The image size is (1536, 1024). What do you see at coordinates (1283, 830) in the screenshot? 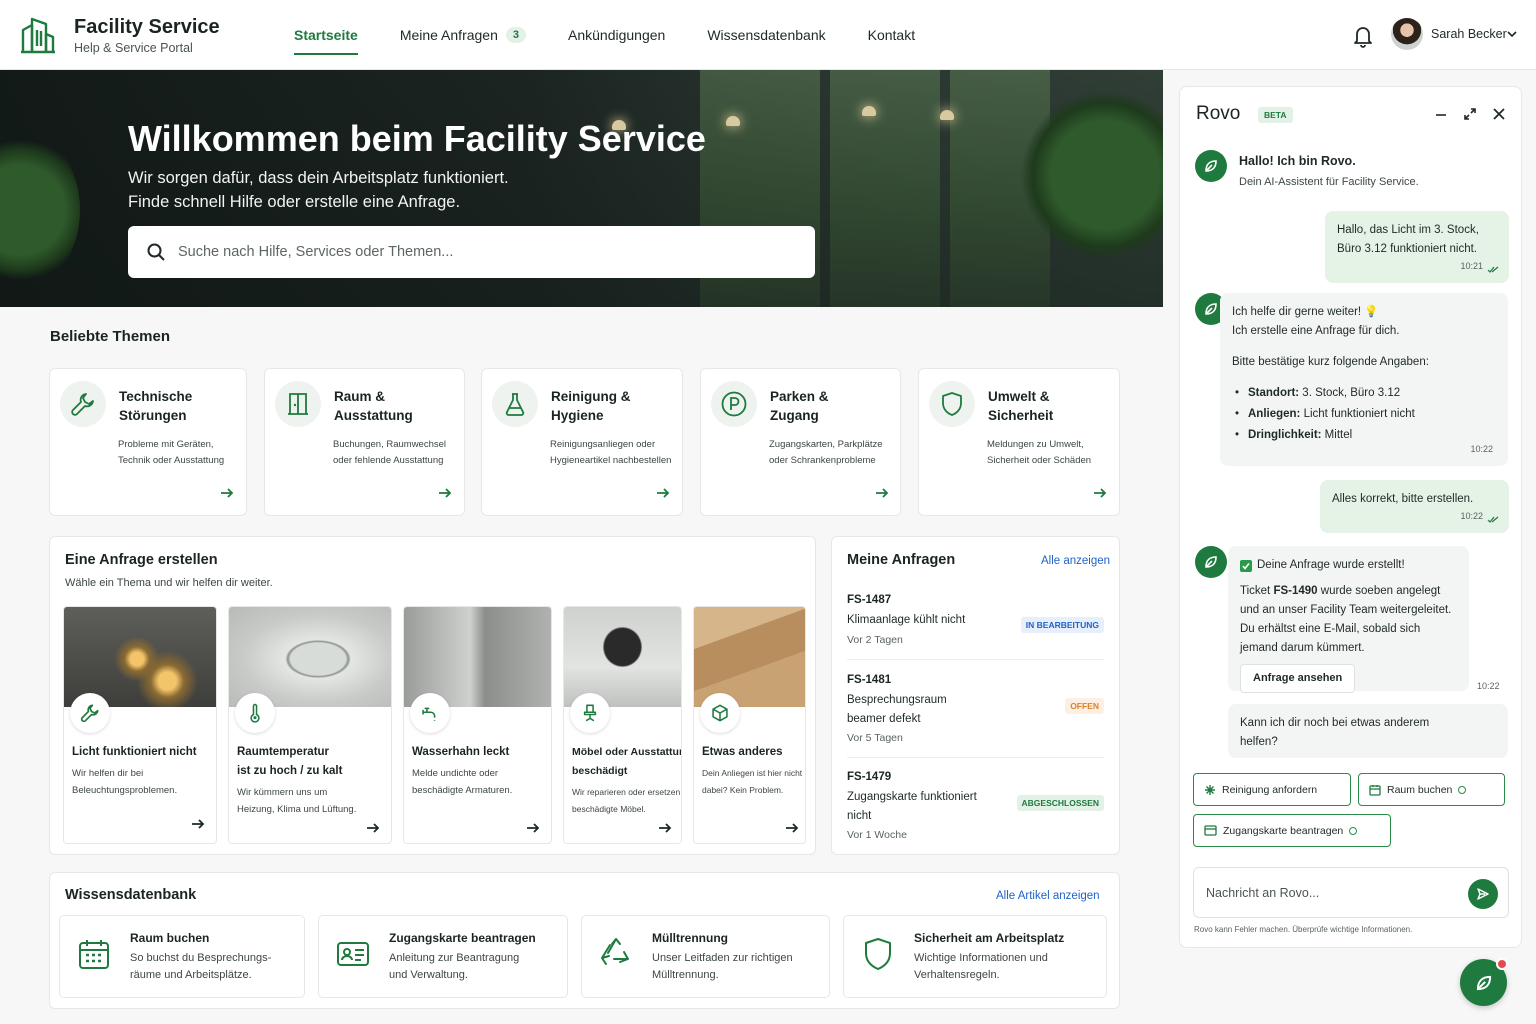
I see `chip-label: Zugangskarte beantragen` at bounding box center [1283, 830].